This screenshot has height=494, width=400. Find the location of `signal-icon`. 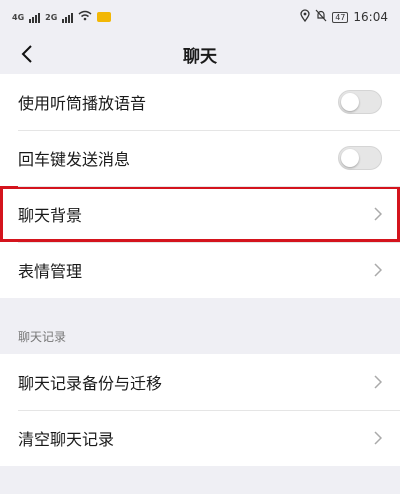

signal-icon is located at coordinates (35, 17).